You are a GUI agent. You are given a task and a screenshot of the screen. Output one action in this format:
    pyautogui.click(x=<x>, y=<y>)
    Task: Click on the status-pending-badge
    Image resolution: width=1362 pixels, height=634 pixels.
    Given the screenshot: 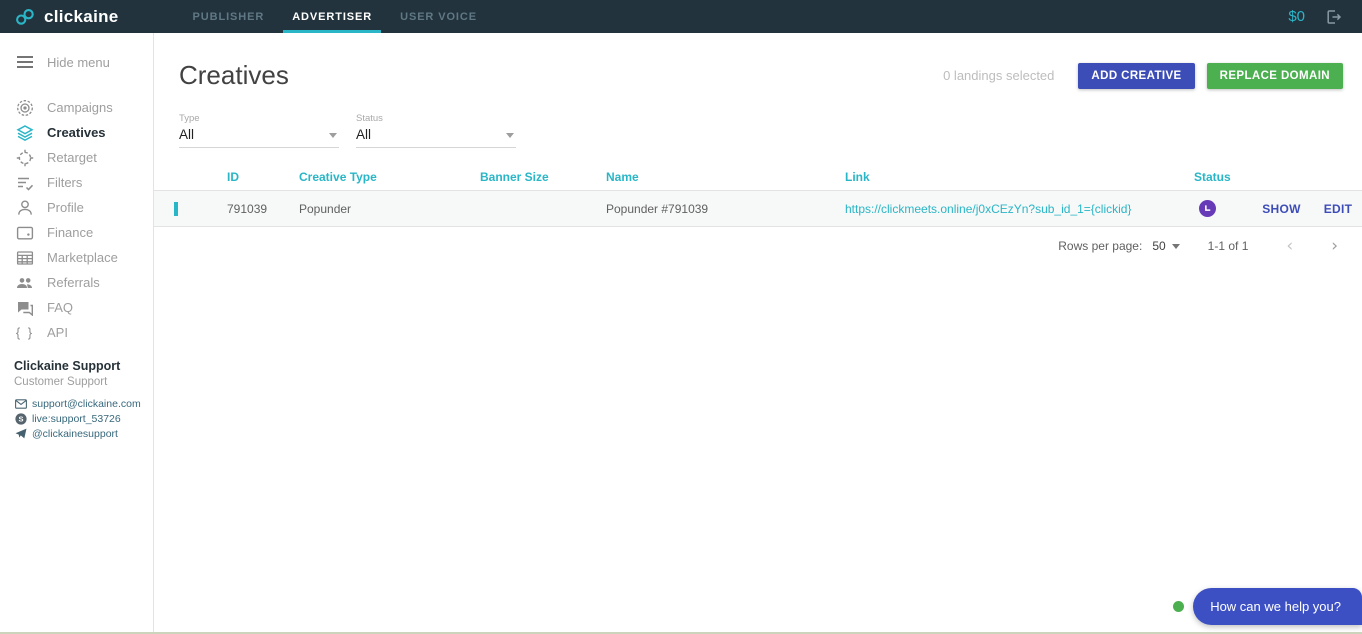 What is the action you would take?
    pyautogui.click(x=1207, y=208)
    